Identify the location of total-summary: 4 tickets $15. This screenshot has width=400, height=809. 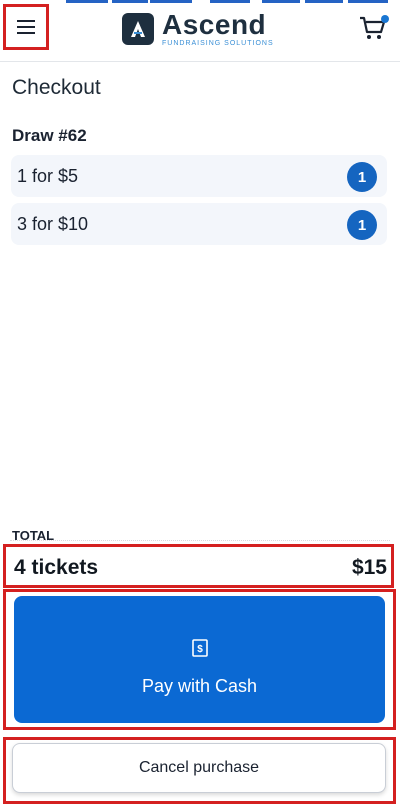
(198, 566).